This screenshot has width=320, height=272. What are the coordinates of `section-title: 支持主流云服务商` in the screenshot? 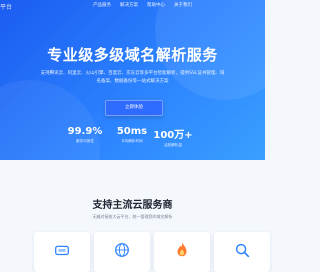 It's located at (132, 205).